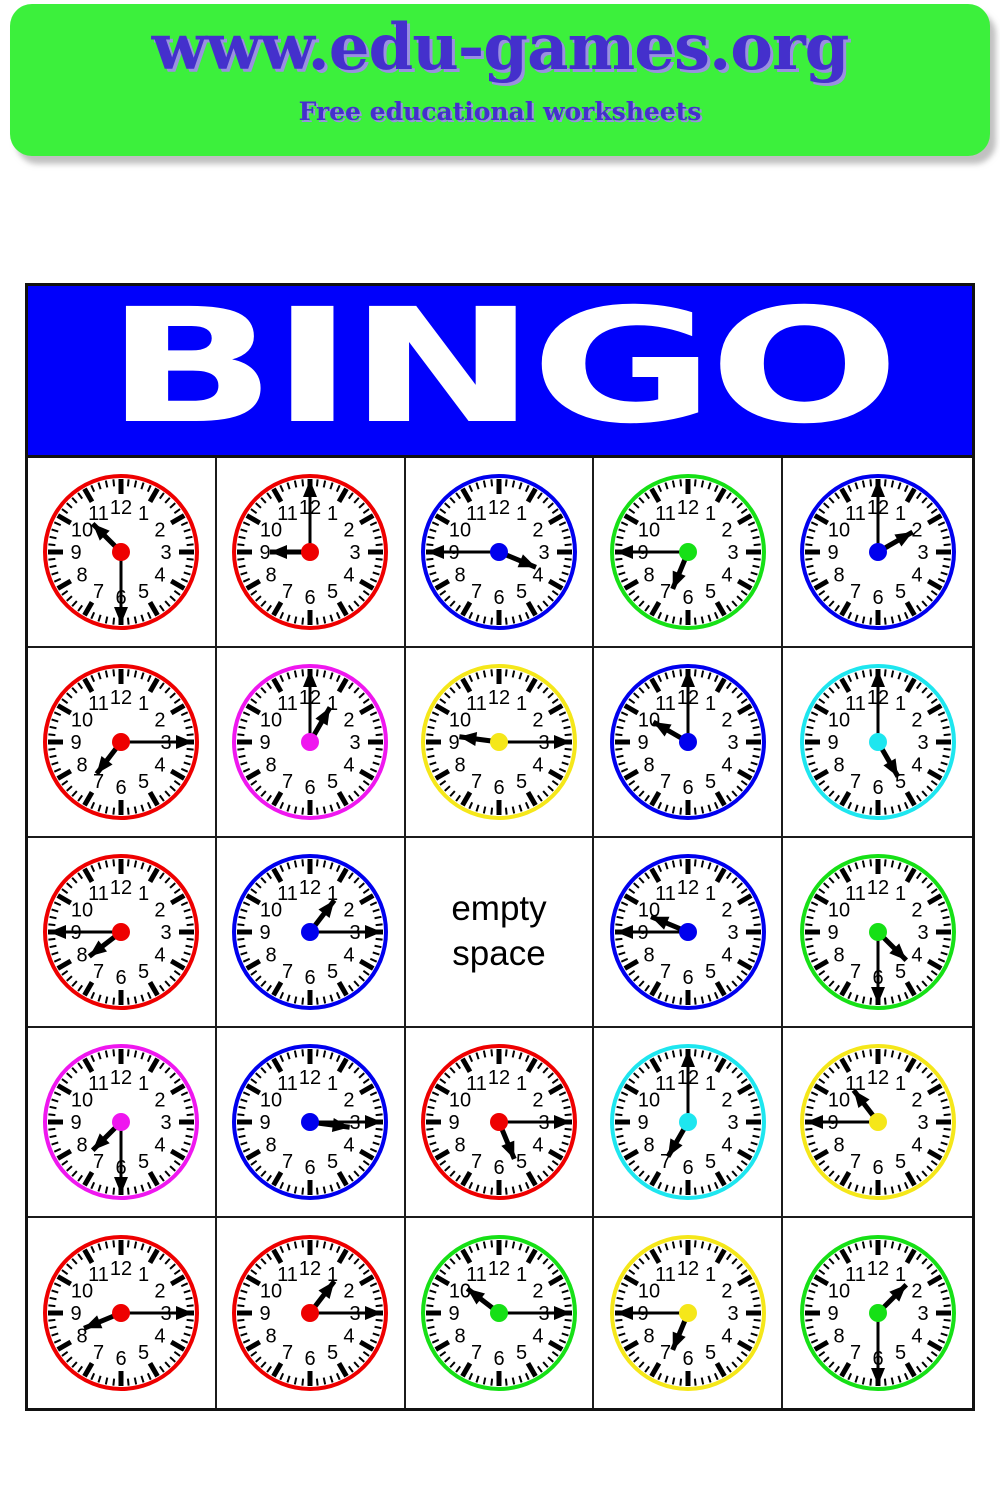 This screenshot has height=1500, width=1000. What do you see at coordinates (499, 953) in the screenshot?
I see `free-space-line-2: space` at bounding box center [499, 953].